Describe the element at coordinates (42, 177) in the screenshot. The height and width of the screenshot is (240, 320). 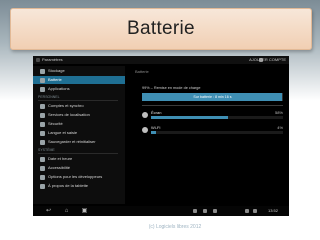
I see `developer-icon` at that location.